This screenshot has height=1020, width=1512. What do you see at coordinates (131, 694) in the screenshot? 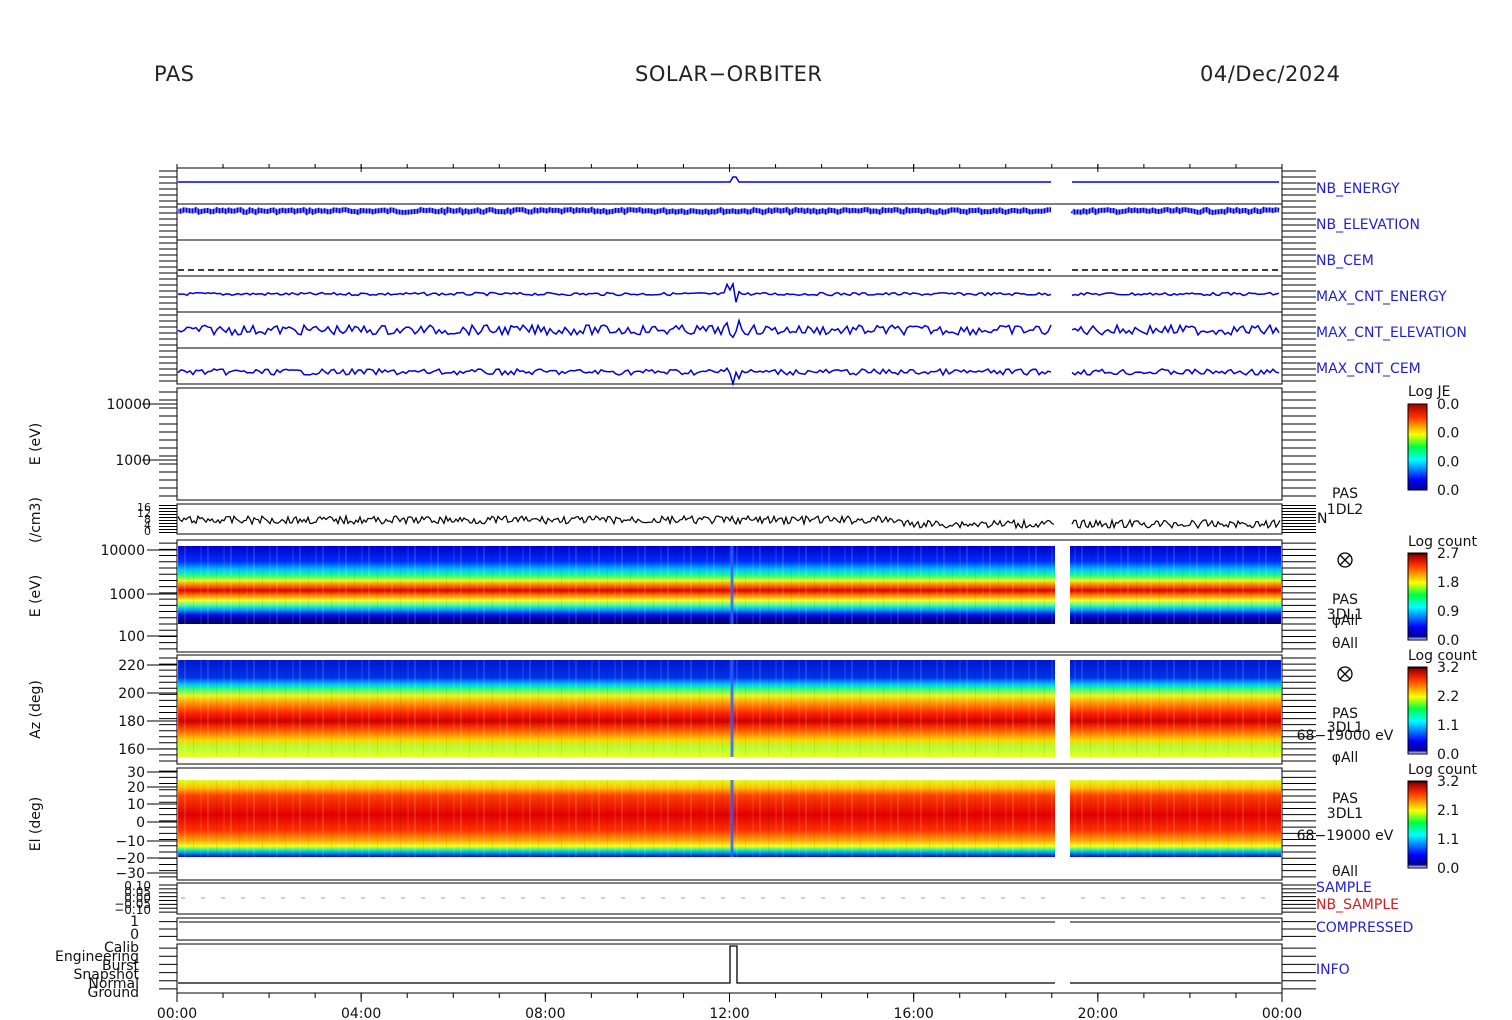
I see `y-tick-label: 200` at bounding box center [131, 694].